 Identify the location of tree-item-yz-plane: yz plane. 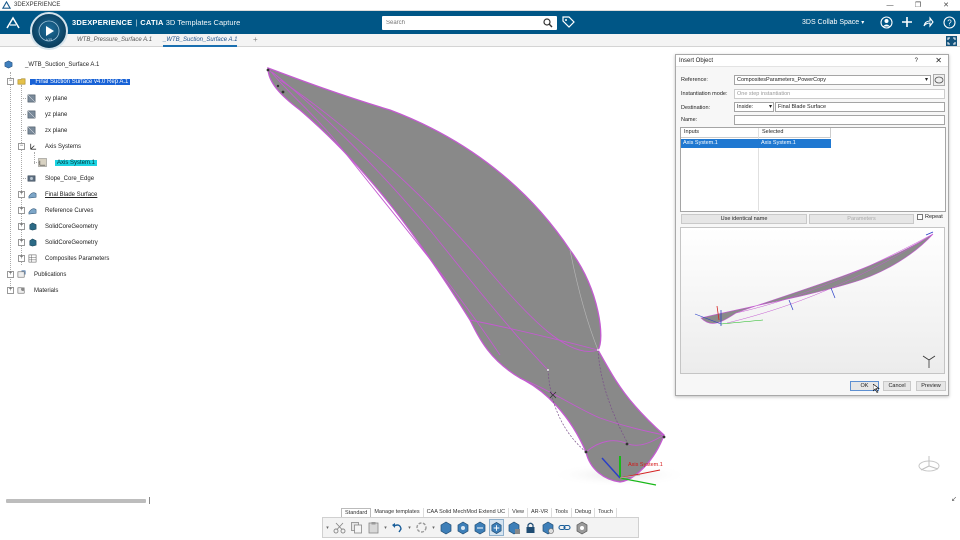
(47, 114).